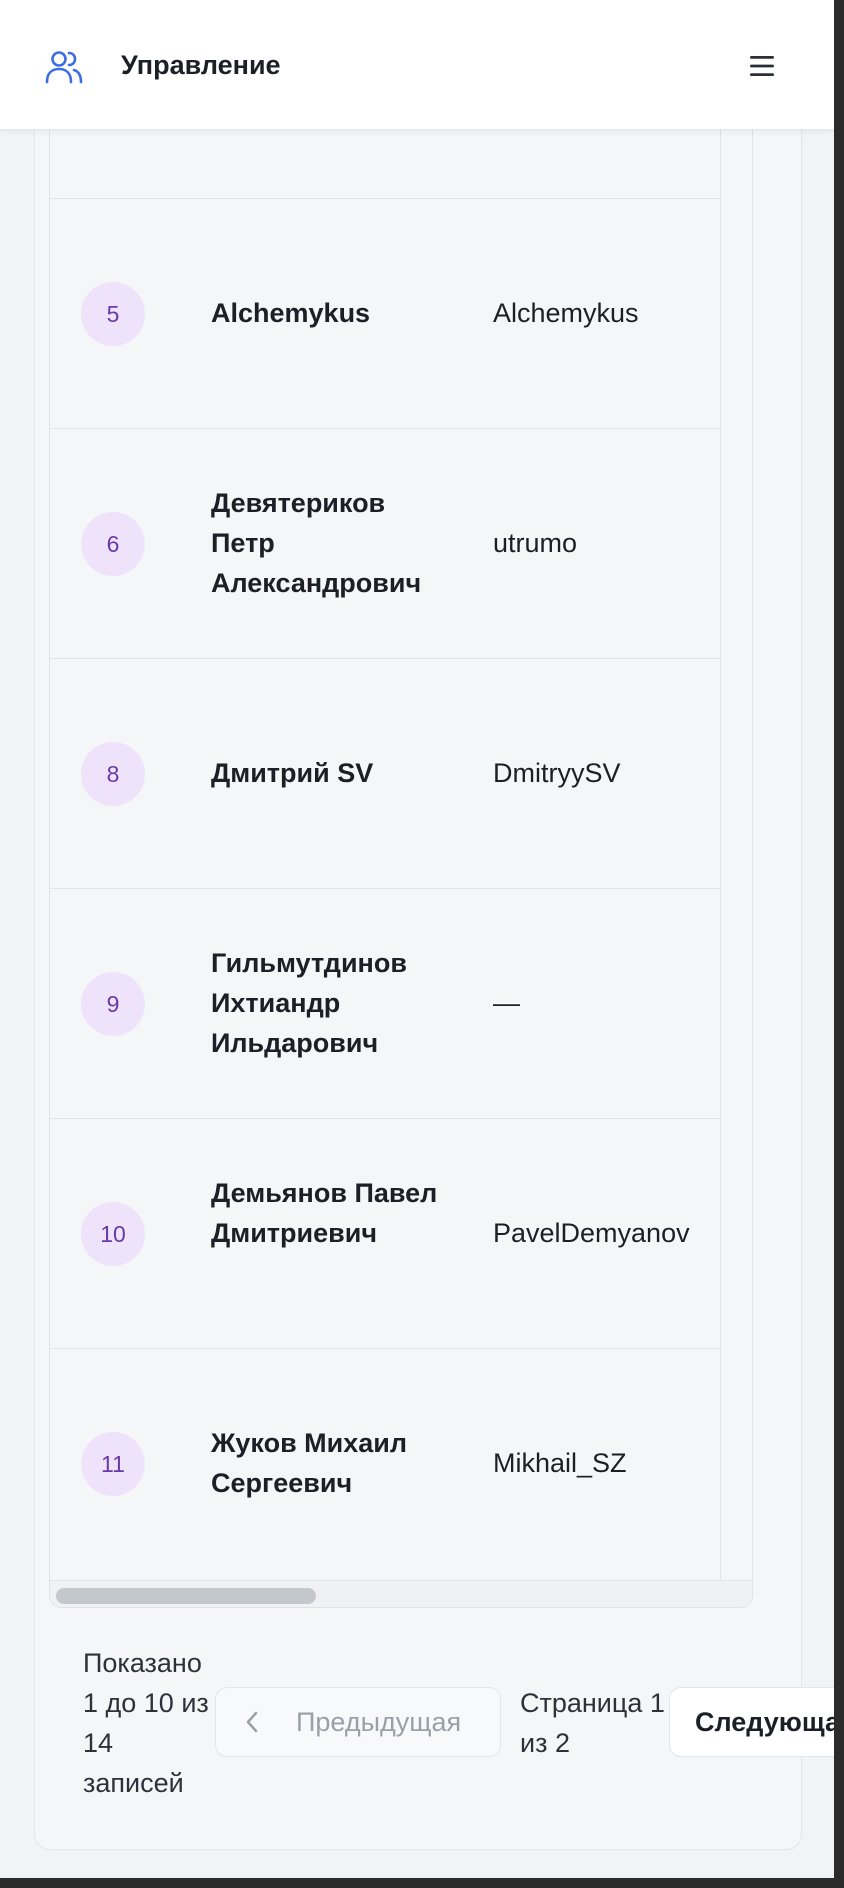 The height and width of the screenshot is (1888, 844). Describe the element at coordinates (592, 1723) in the screenshot. I see `page-indicator: Страница 1 из 2` at that location.